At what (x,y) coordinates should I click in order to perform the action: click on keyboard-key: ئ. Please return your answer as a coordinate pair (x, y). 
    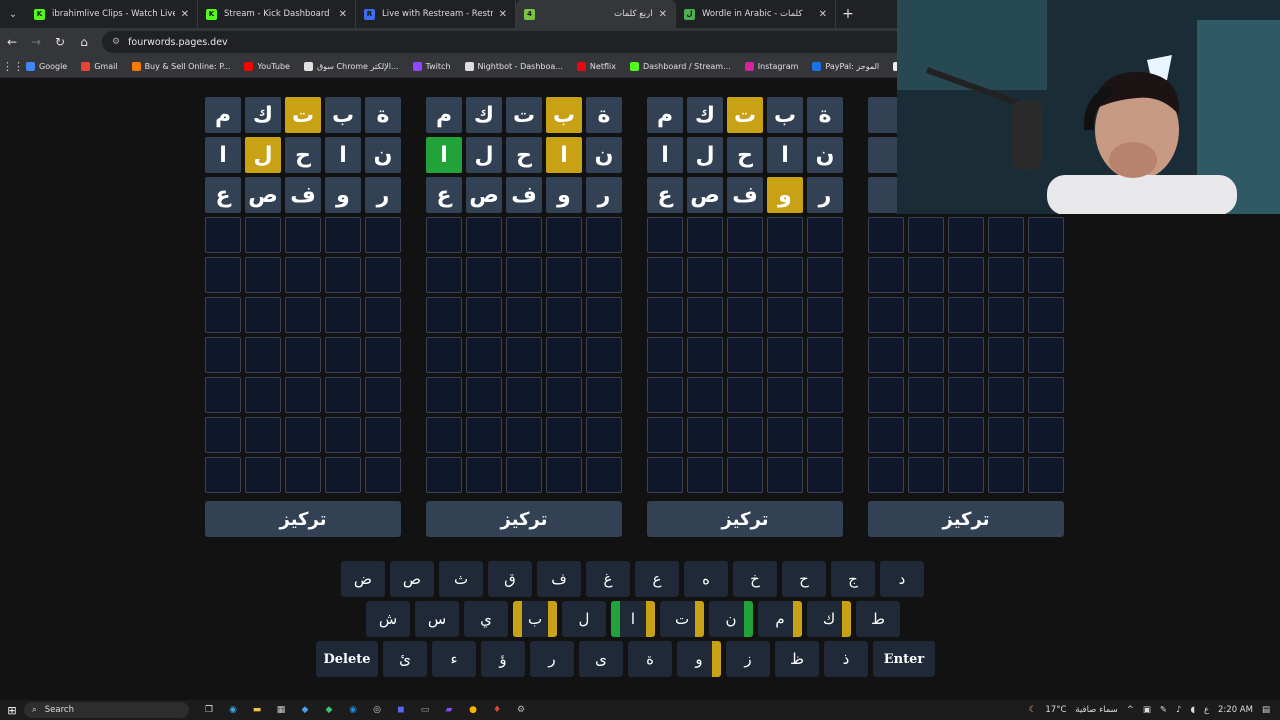
    Looking at the image, I should click on (405, 659).